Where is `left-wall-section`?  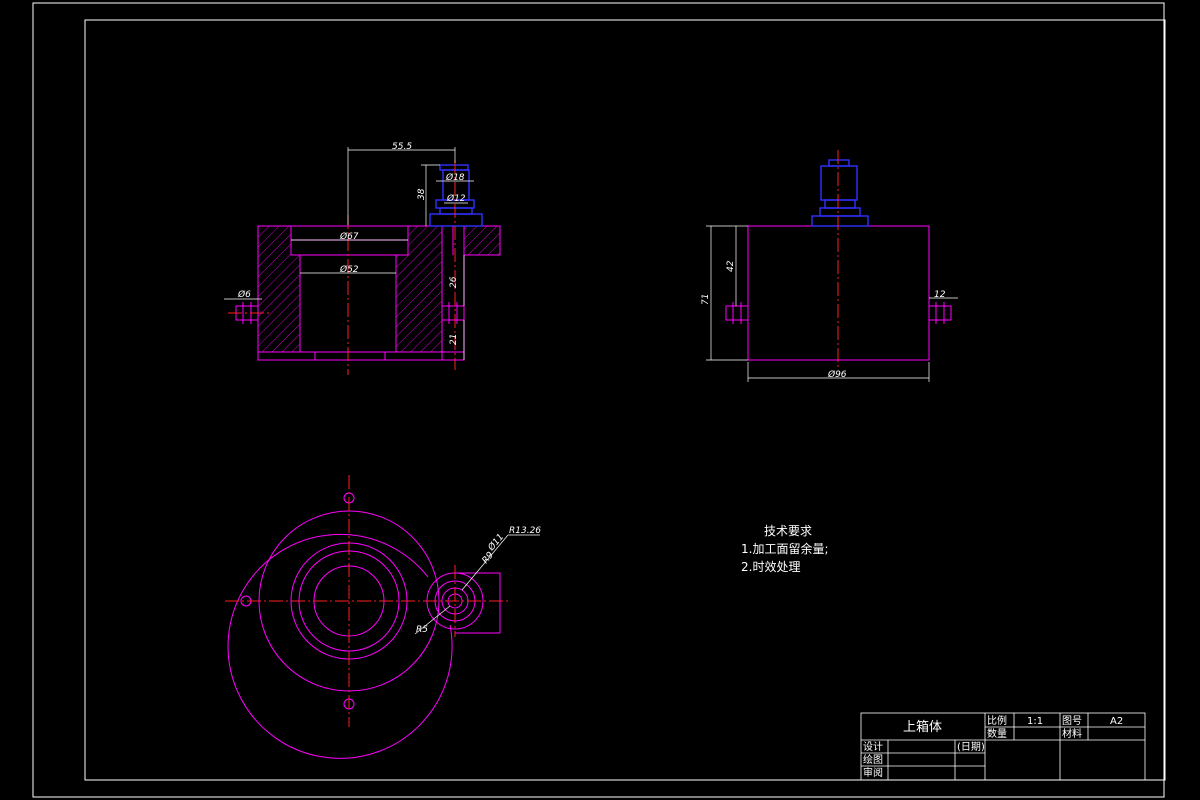
left-wall-section is located at coordinates (279, 289).